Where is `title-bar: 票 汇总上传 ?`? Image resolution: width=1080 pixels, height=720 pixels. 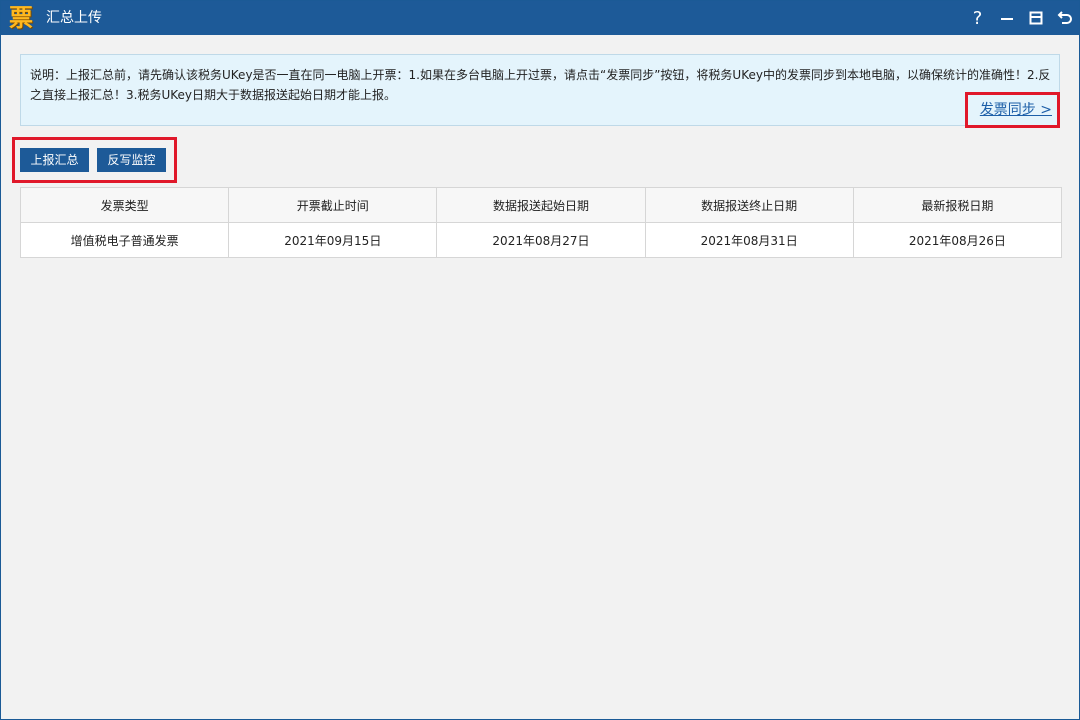
title-bar: 票 汇总上传 ? is located at coordinates (540, 18).